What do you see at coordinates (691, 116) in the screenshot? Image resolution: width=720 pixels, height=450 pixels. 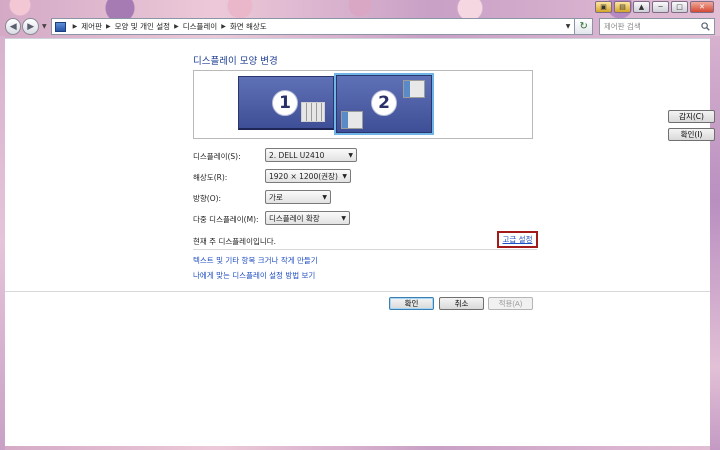 I see `detect-button: 감지(C)` at bounding box center [691, 116].